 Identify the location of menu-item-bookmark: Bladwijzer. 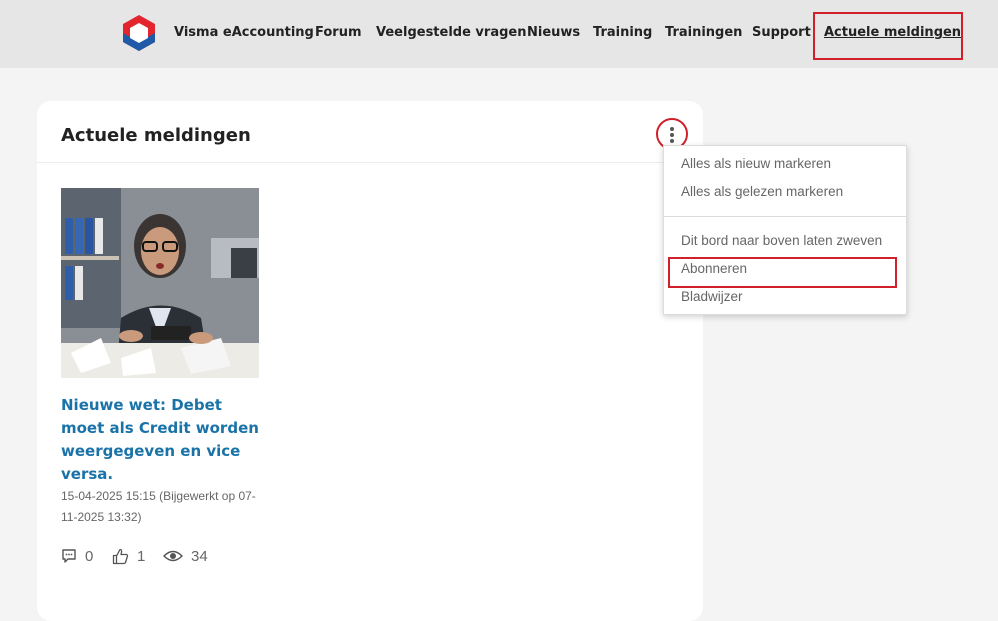
(712, 297).